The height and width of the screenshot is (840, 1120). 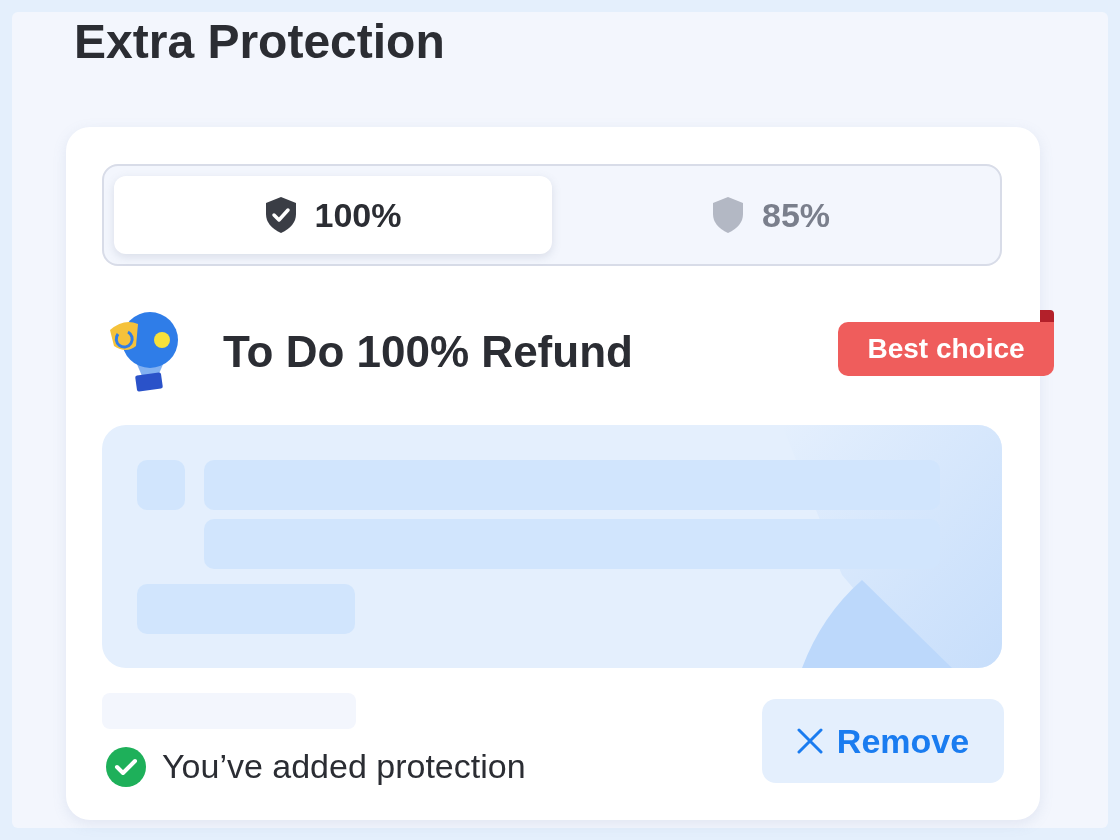 What do you see at coordinates (809, 741) in the screenshot?
I see `close-icon` at bounding box center [809, 741].